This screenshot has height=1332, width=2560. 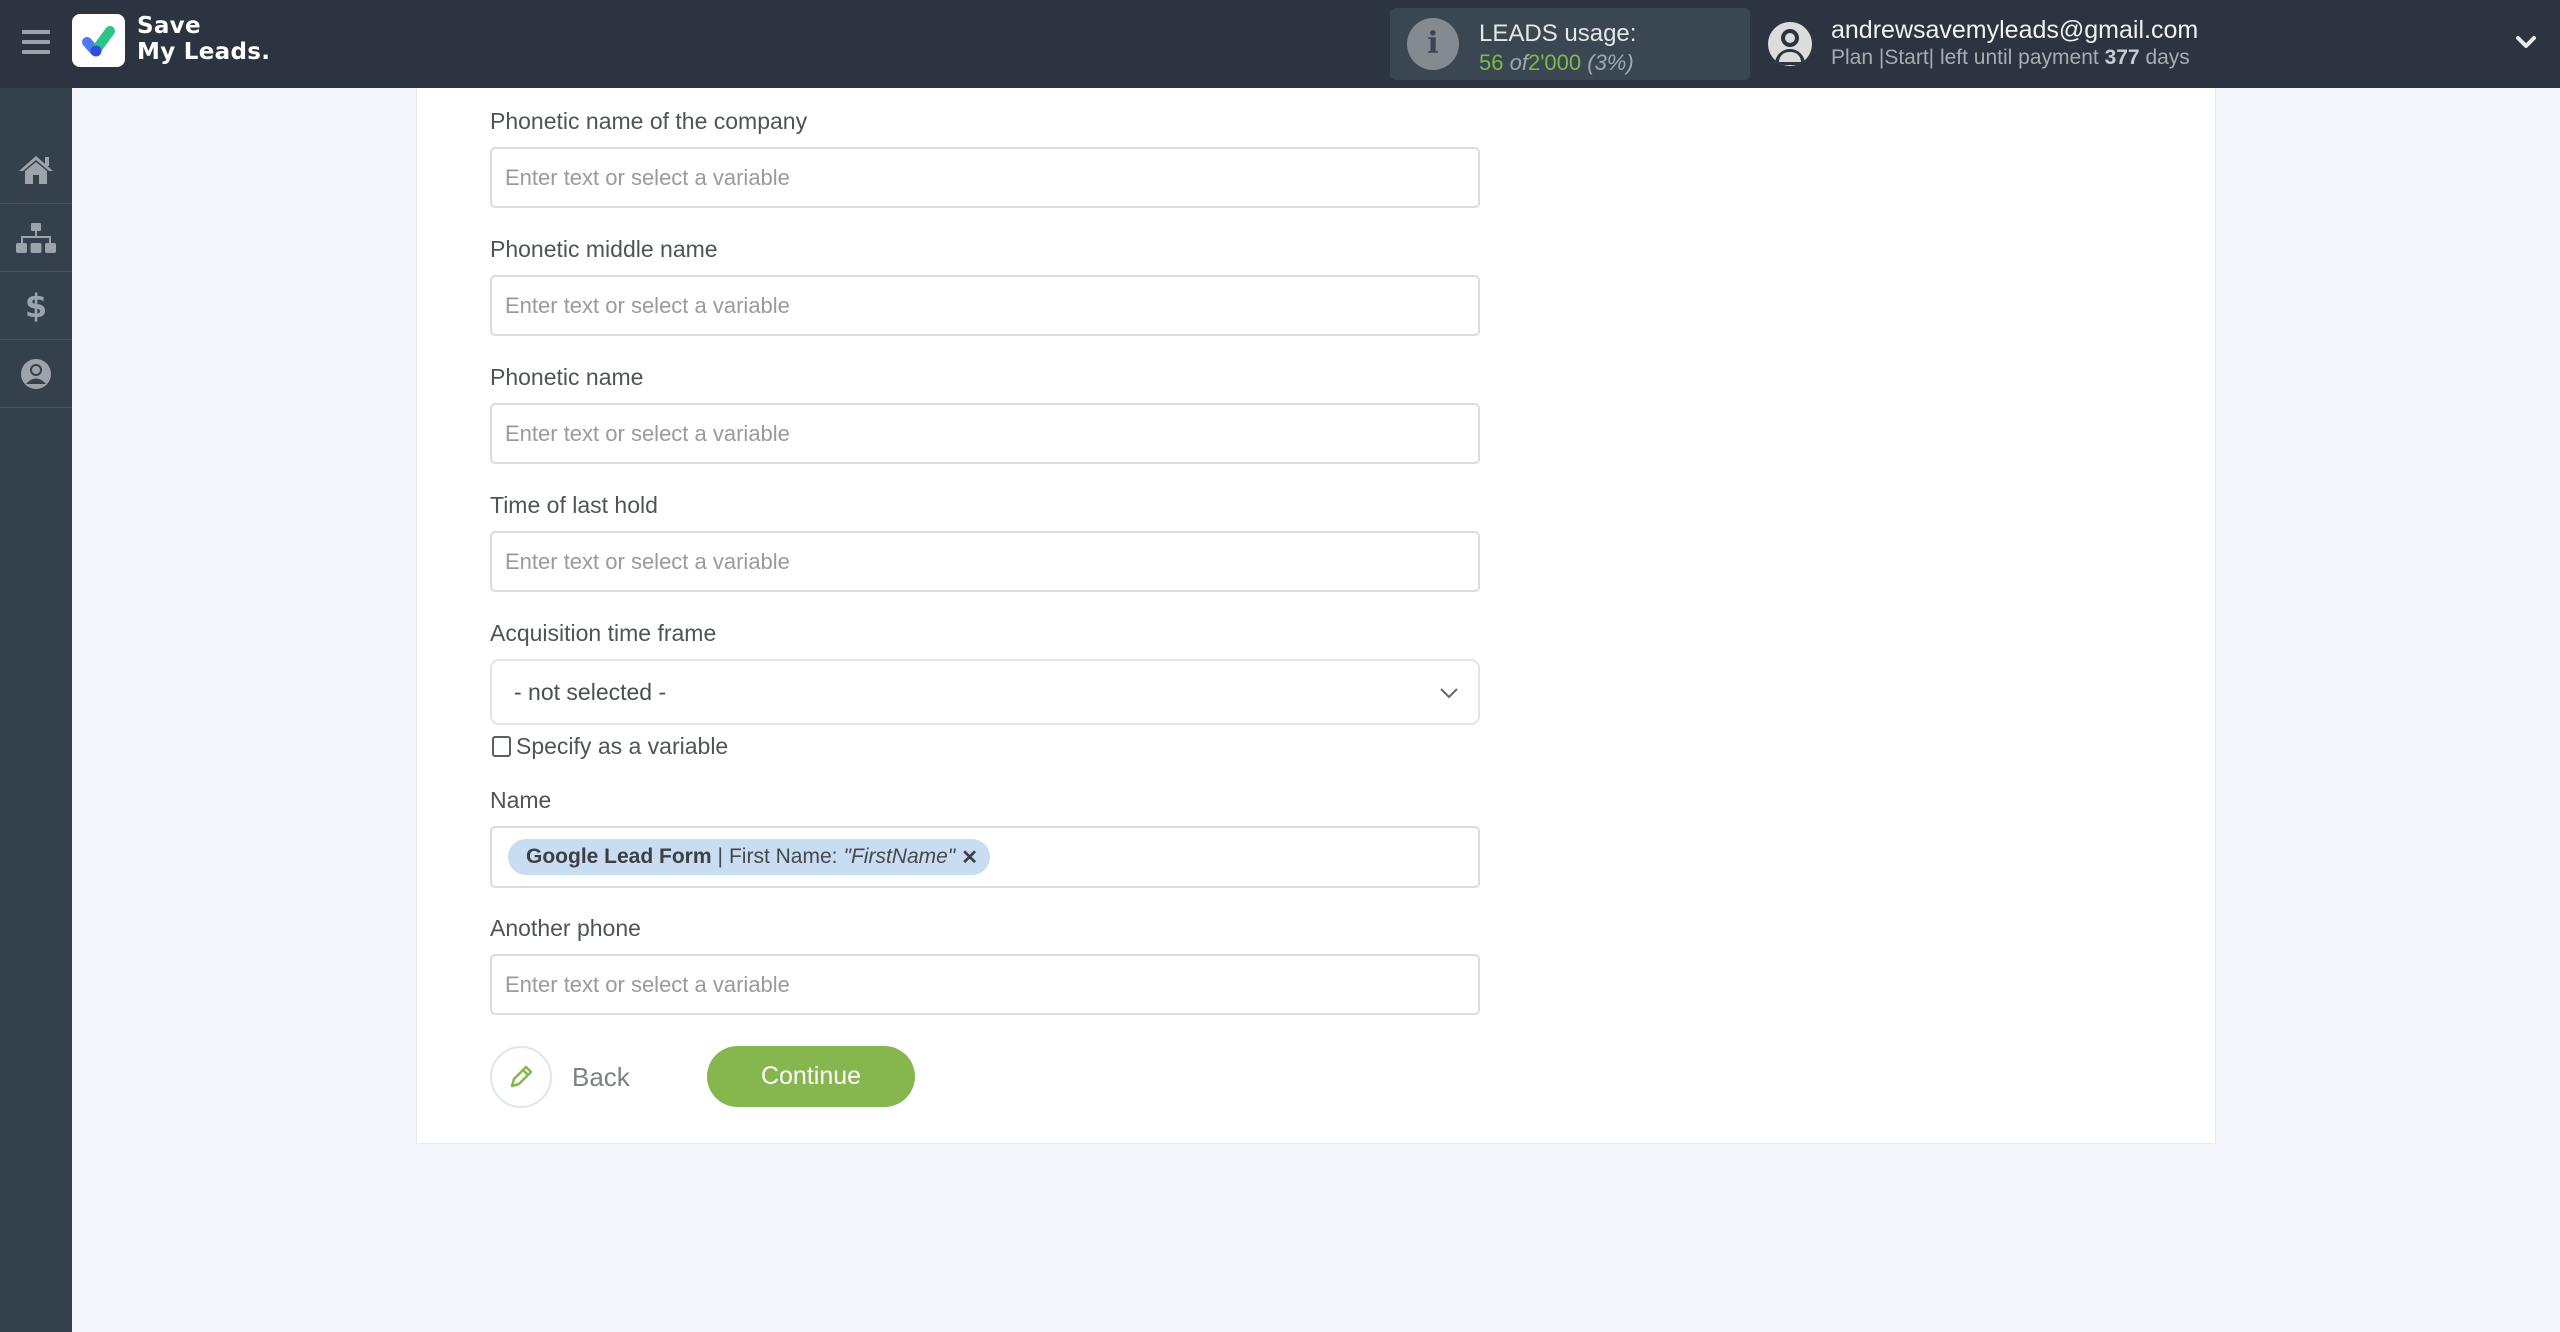 What do you see at coordinates (501, 746) in the screenshot?
I see `checkbox` at bounding box center [501, 746].